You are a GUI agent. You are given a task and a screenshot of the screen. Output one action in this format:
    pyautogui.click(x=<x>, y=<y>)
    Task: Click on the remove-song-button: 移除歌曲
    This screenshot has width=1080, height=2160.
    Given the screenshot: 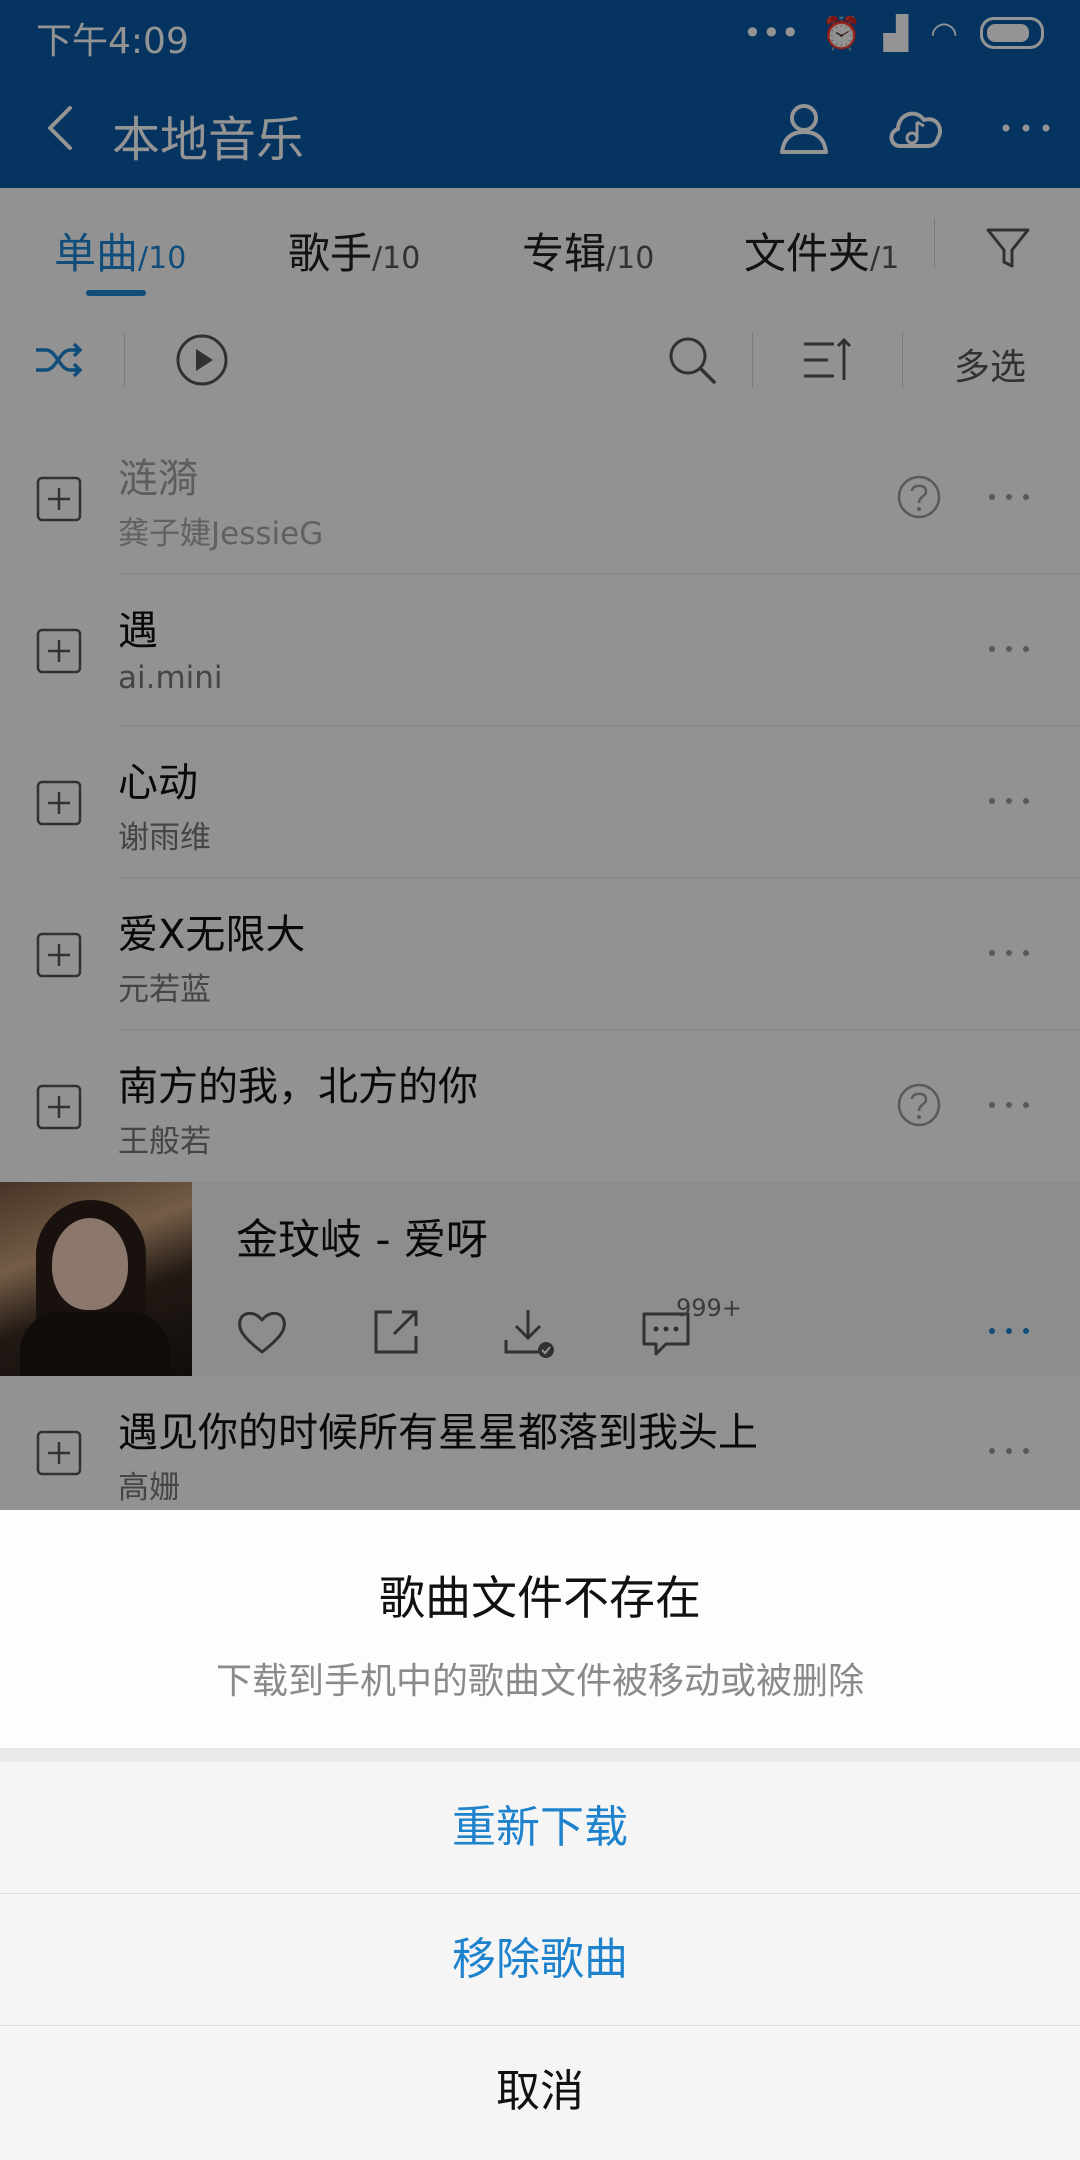 What is the action you would take?
    pyautogui.click(x=540, y=1959)
    